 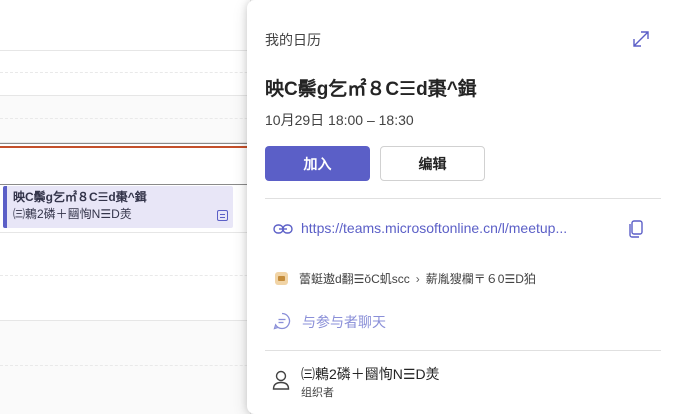 What do you see at coordinates (130, 164) in the screenshot?
I see `selected-slot` at bounding box center [130, 164].